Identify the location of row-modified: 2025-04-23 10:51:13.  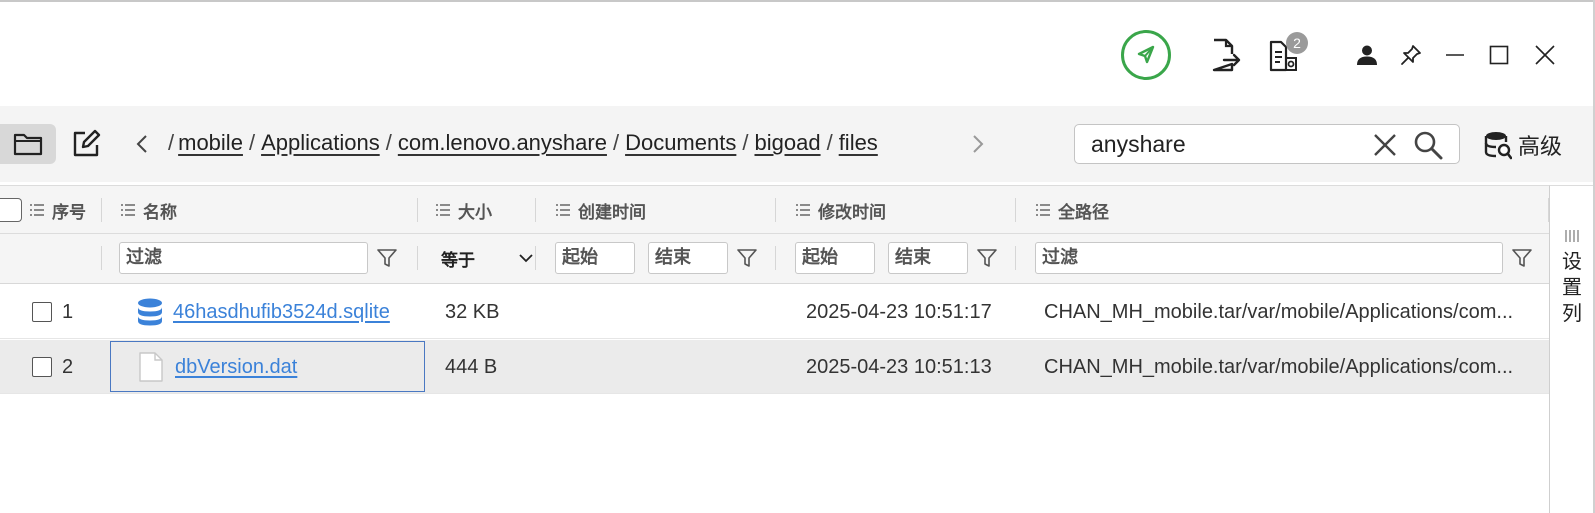
(899, 366).